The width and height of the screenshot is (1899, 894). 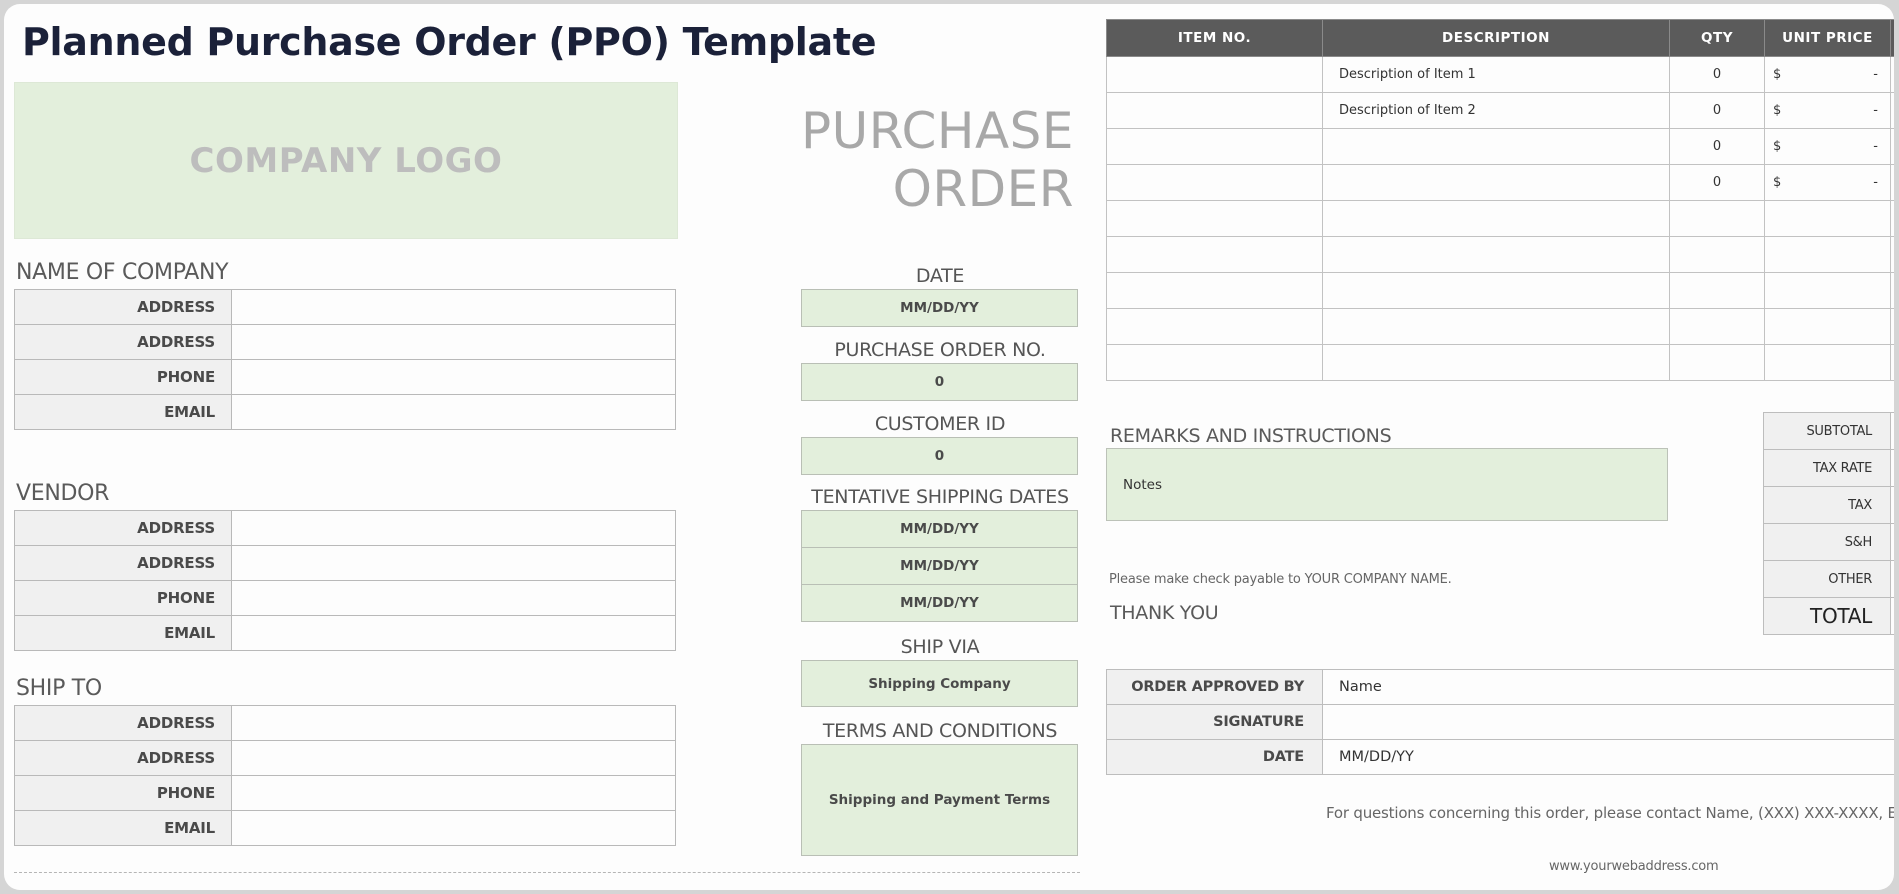 I want to click on shipping-date-2-input: MM/DD/YY, so click(x=939, y=565).